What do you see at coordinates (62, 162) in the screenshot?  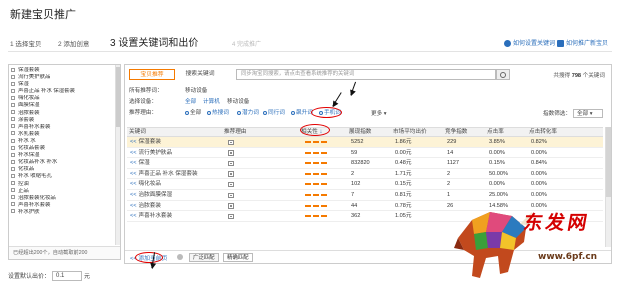 I see `selected-keyword-item: 化妆品补水 补水` at bounding box center [62, 162].